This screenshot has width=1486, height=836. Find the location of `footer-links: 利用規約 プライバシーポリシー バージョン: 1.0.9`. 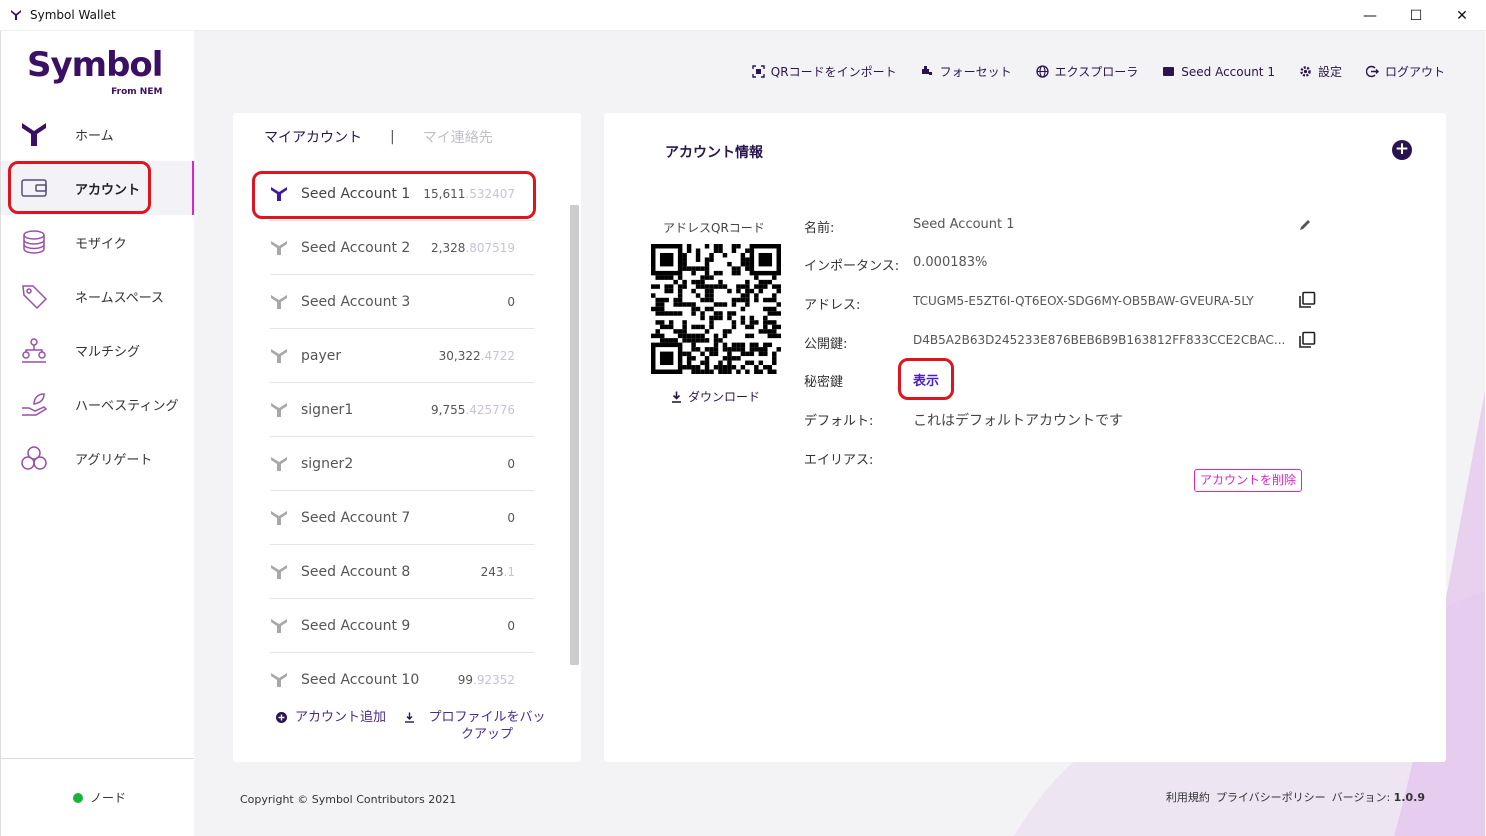

footer-links: 利用規約 プライバシーポリシー バージョン: 1.0.9 is located at coordinates (1295, 797).